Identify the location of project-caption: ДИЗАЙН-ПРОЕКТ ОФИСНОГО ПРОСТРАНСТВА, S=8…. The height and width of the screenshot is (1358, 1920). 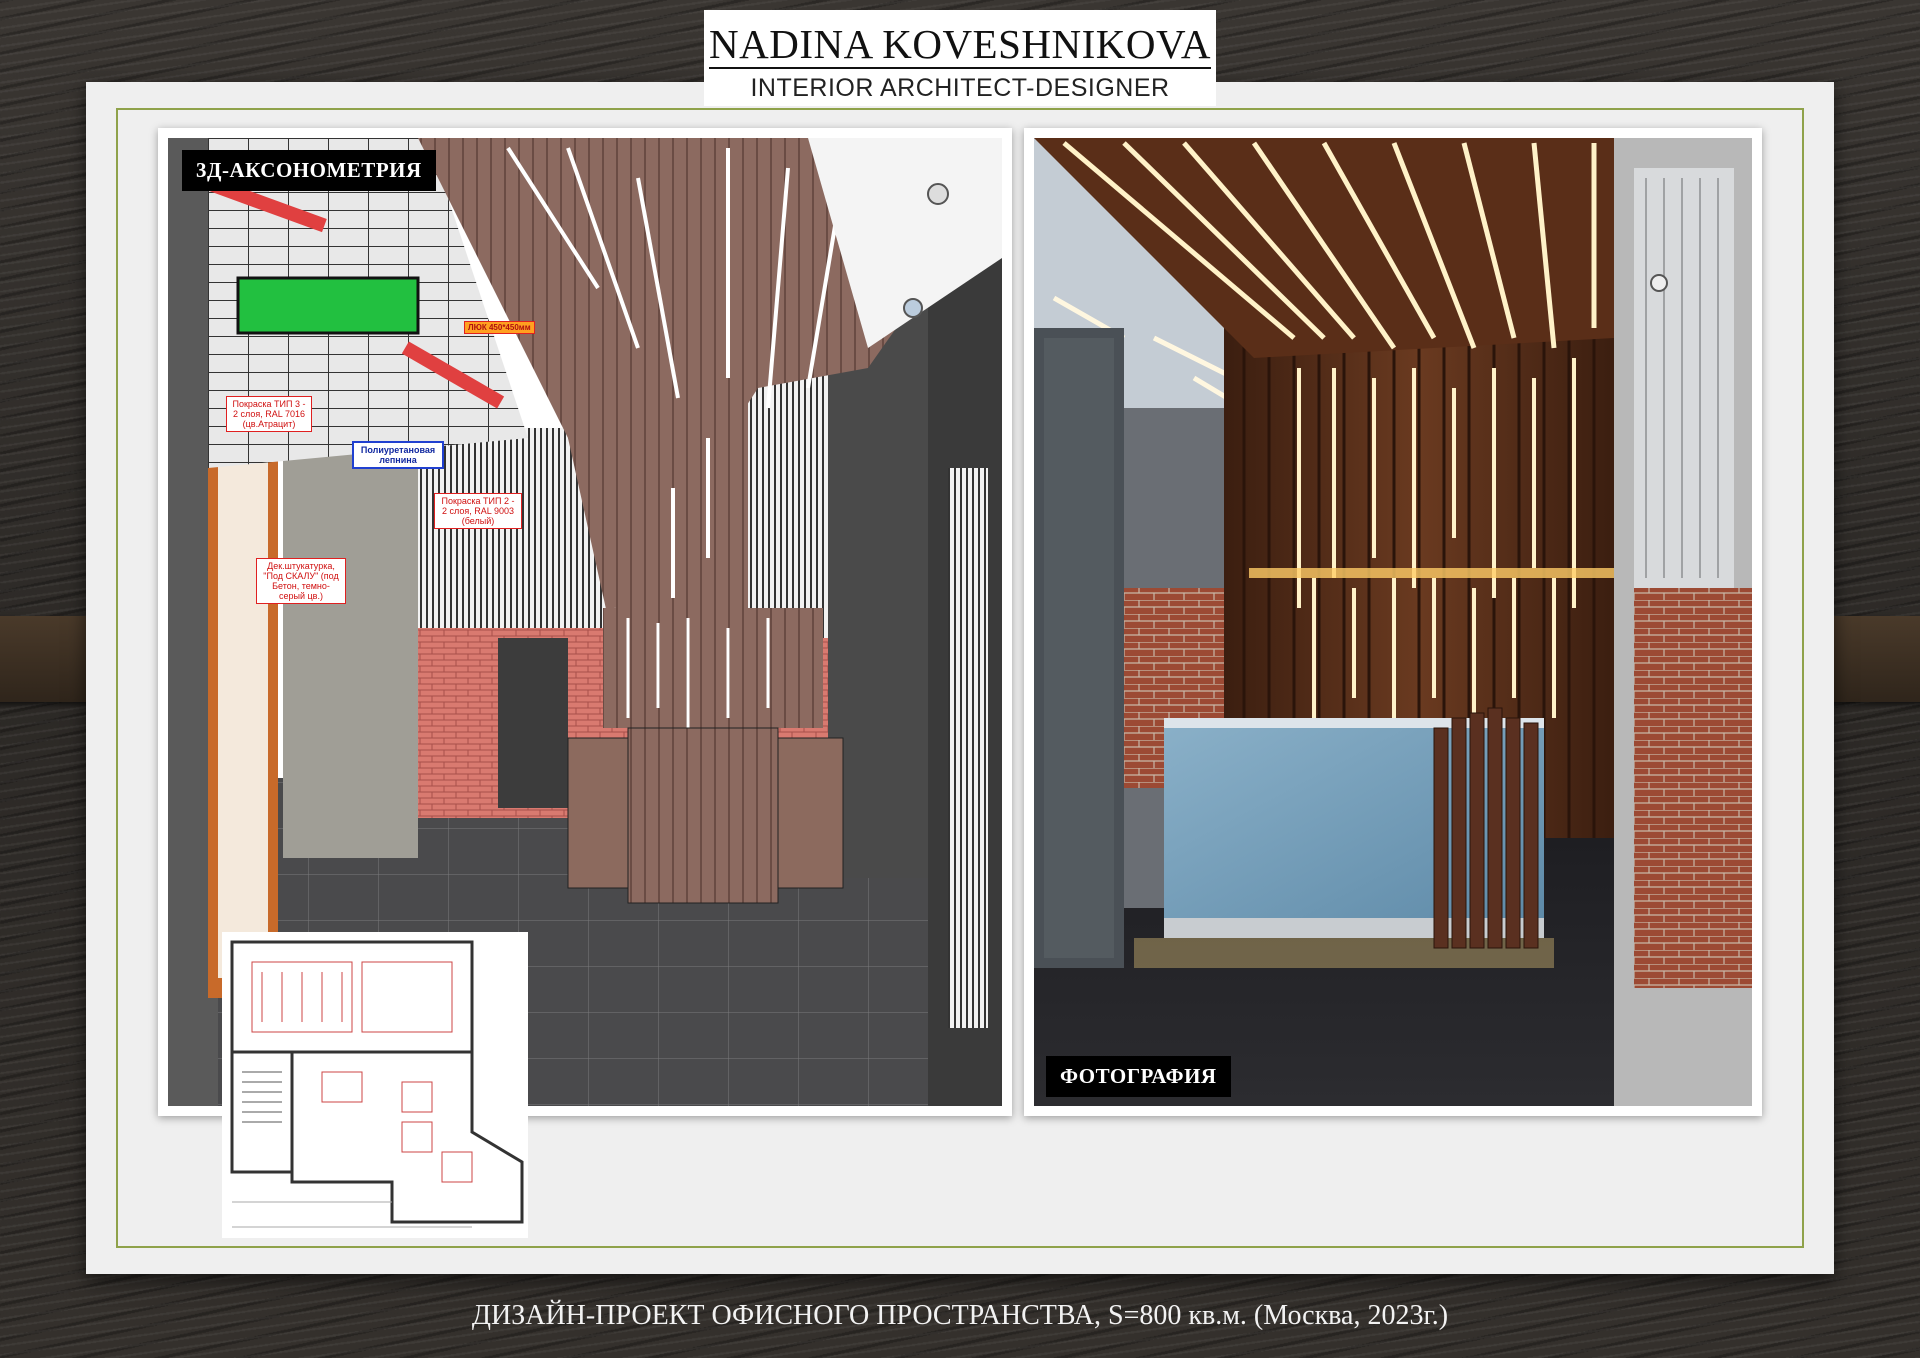
(960, 1315).